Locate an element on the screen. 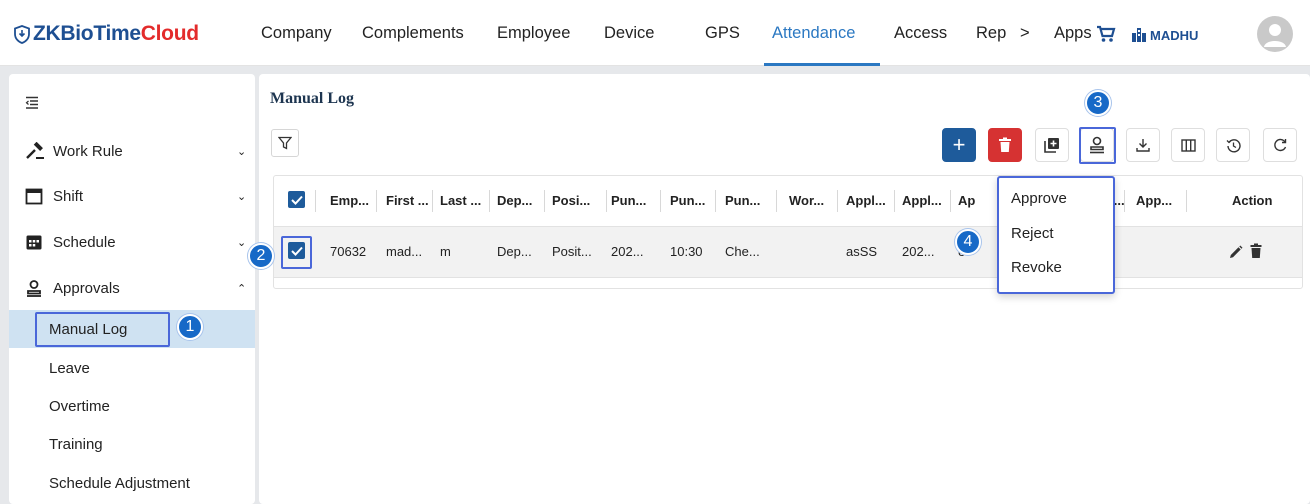  approval-icon is located at coordinates (34, 288).